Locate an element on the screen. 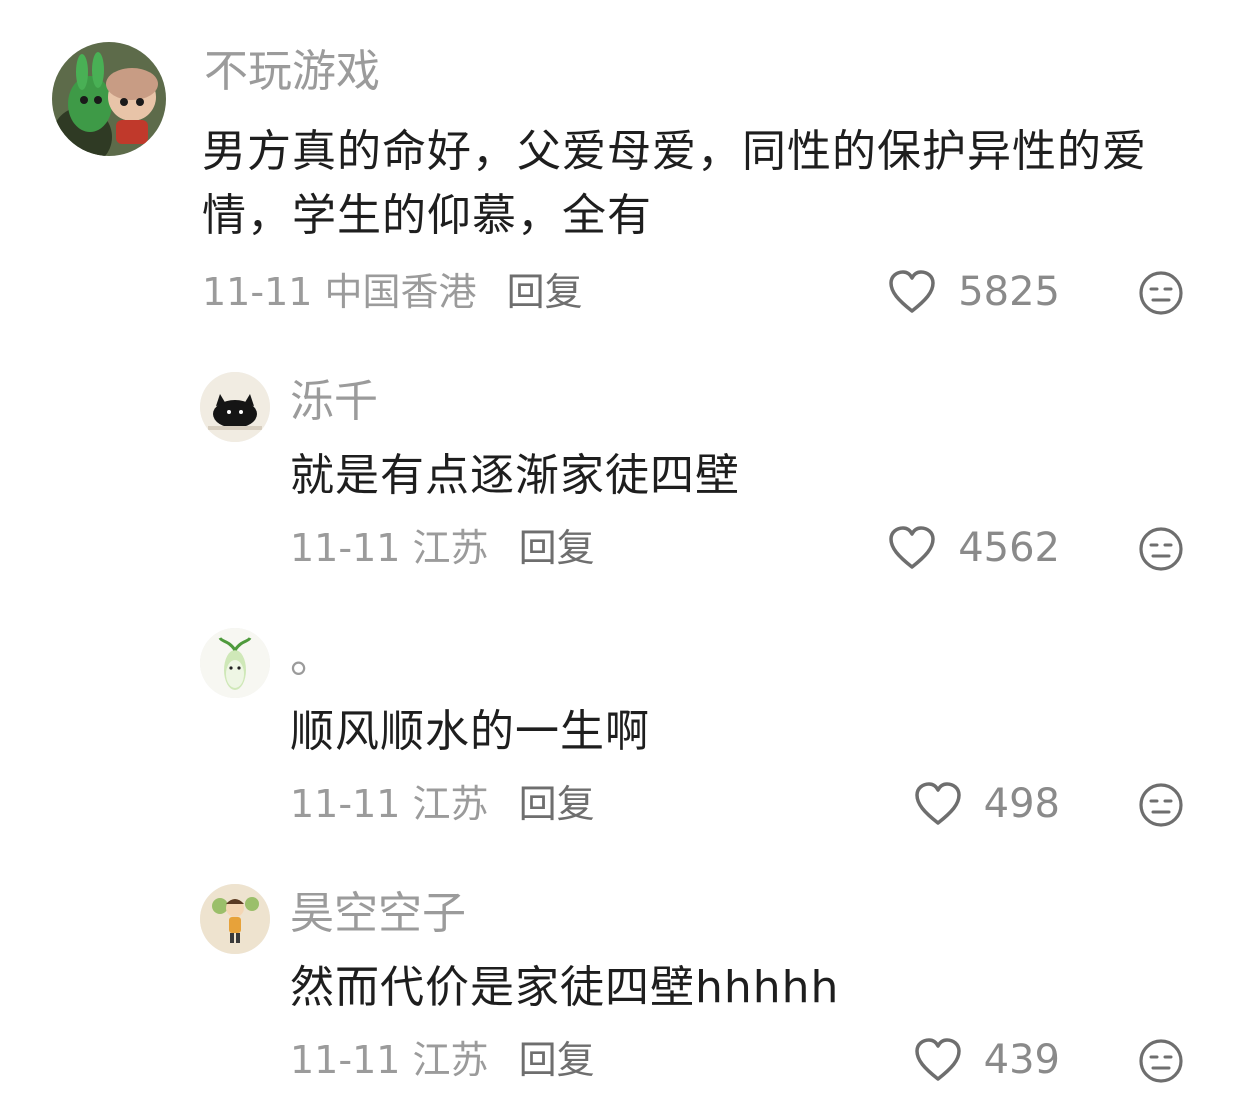 Image resolution: width=1260 pixels, height=1120 pixels. like-button: 439 is located at coordinates (987, 1060).